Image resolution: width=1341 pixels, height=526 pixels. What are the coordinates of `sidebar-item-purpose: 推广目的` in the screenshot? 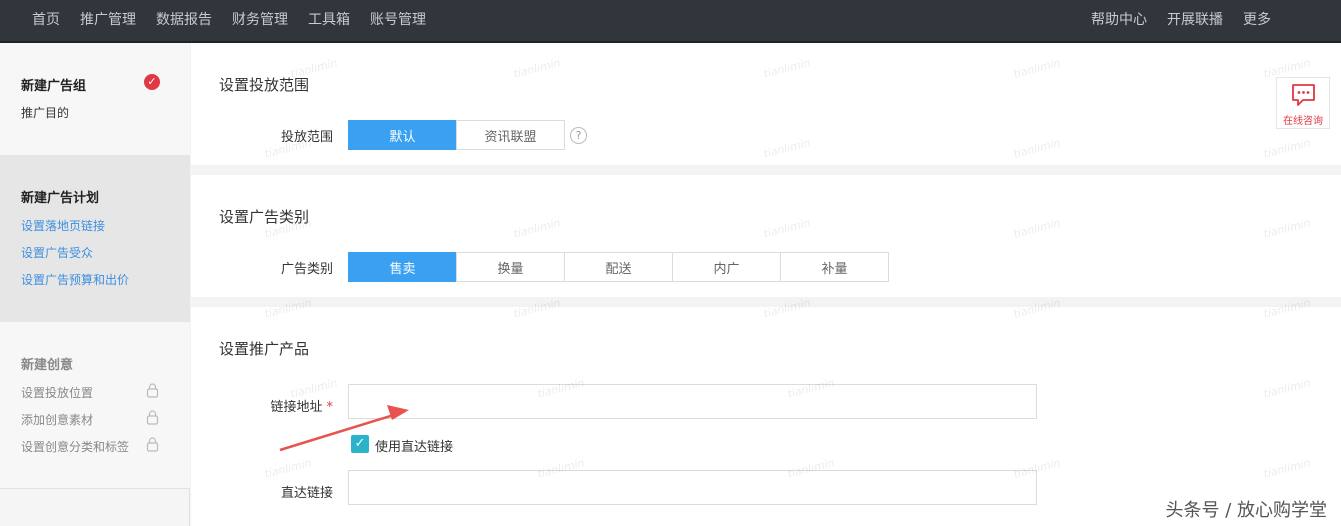 It's located at (45, 112).